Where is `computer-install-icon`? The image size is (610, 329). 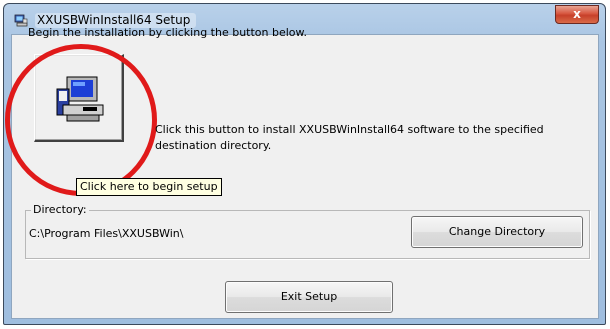
computer-install-icon is located at coordinates (80, 99).